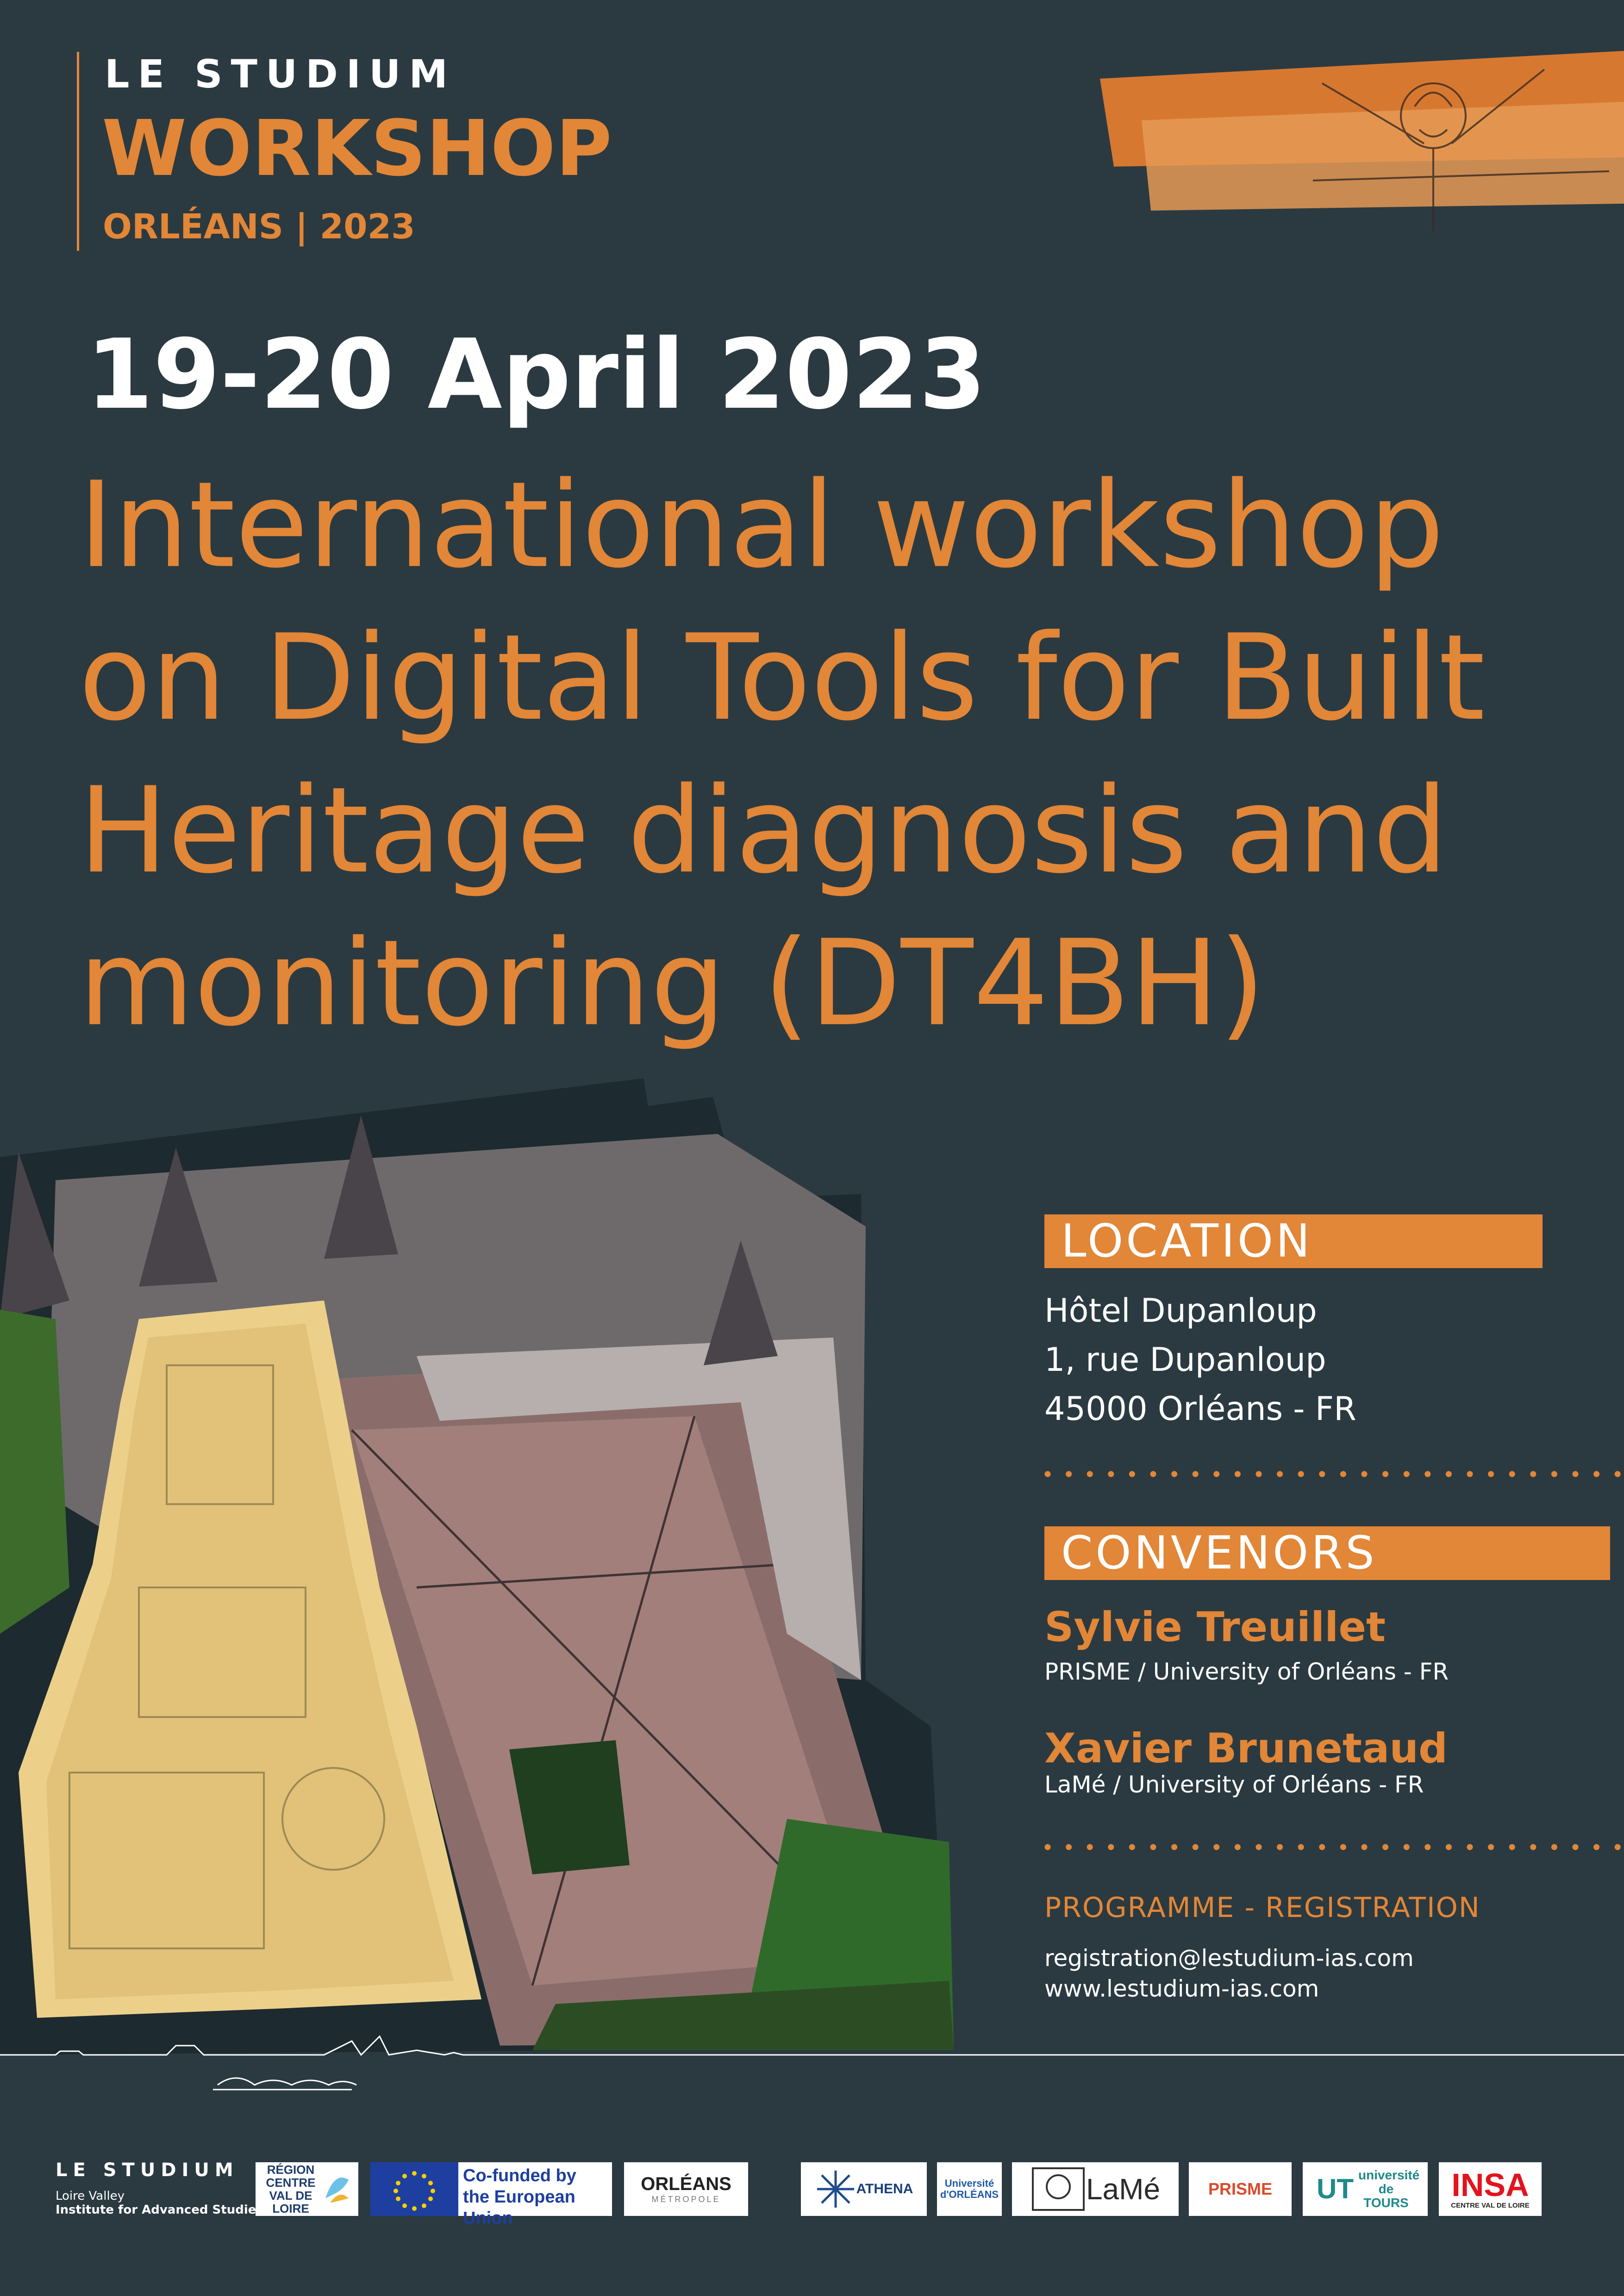 This screenshot has height=2296, width=1624. I want to click on location-heading-bar: LOCATION, so click(1293, 1241).